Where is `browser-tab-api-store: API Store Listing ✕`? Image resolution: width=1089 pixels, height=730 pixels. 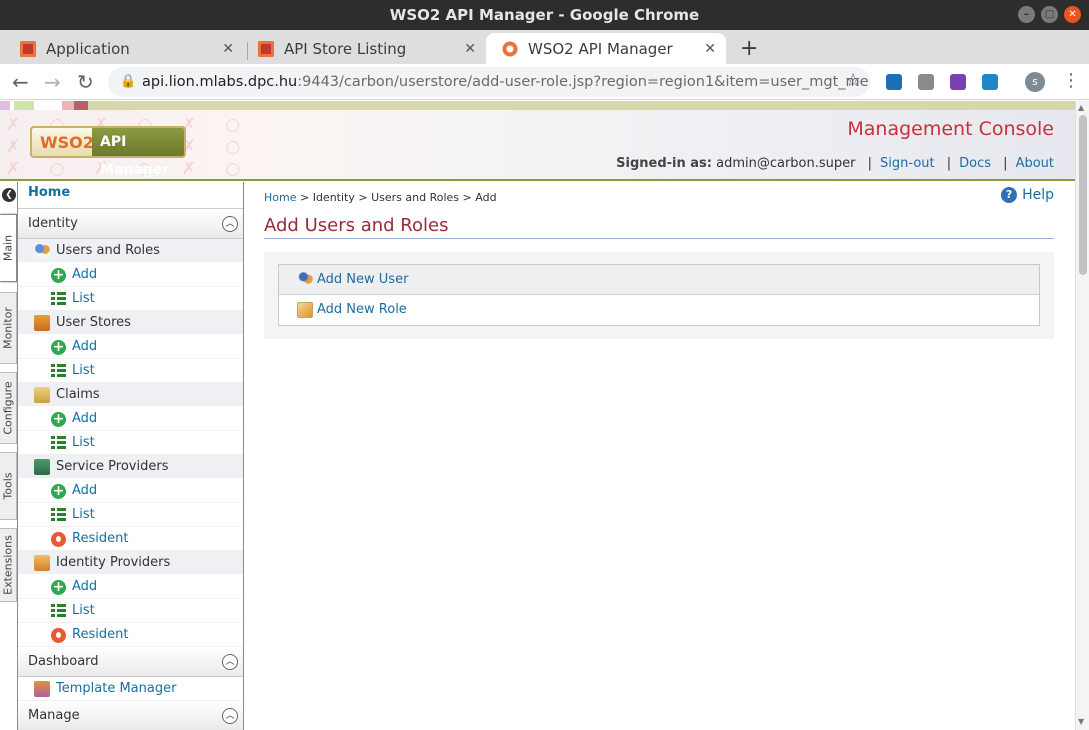 browser-tab-api-store: API Store Listing ✕ is located at coordinates (364, 48).